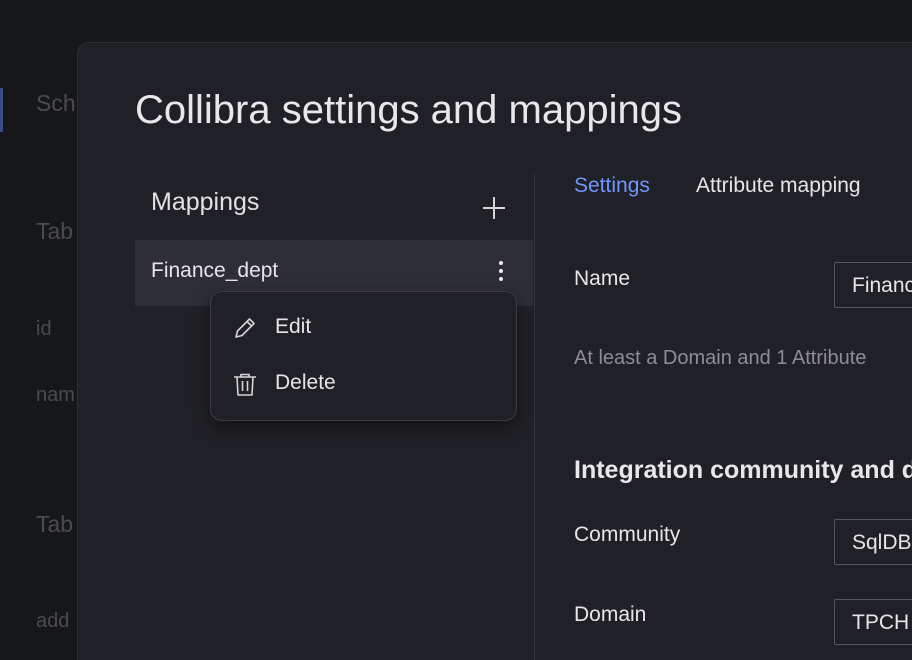 The width and height of the screenshot is (912, 660). What do you see at coordinates (610, 614) in the screenshot?
I see `domain-label: Domain` at bounding box center [610, 614].